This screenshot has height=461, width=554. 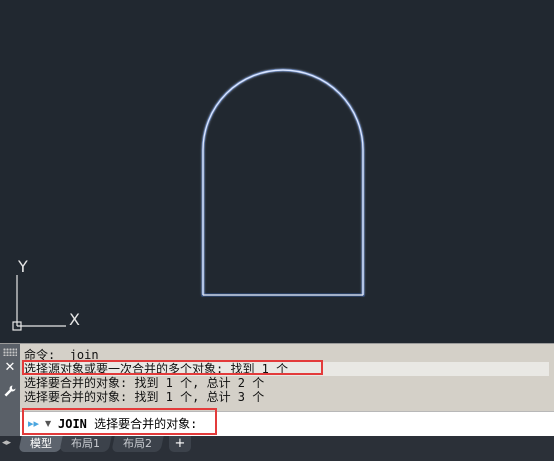 What do you see at coordinates (10, 368) in the screenshot?
I see `close-icon: ✕` at bounding box center [10, 368].